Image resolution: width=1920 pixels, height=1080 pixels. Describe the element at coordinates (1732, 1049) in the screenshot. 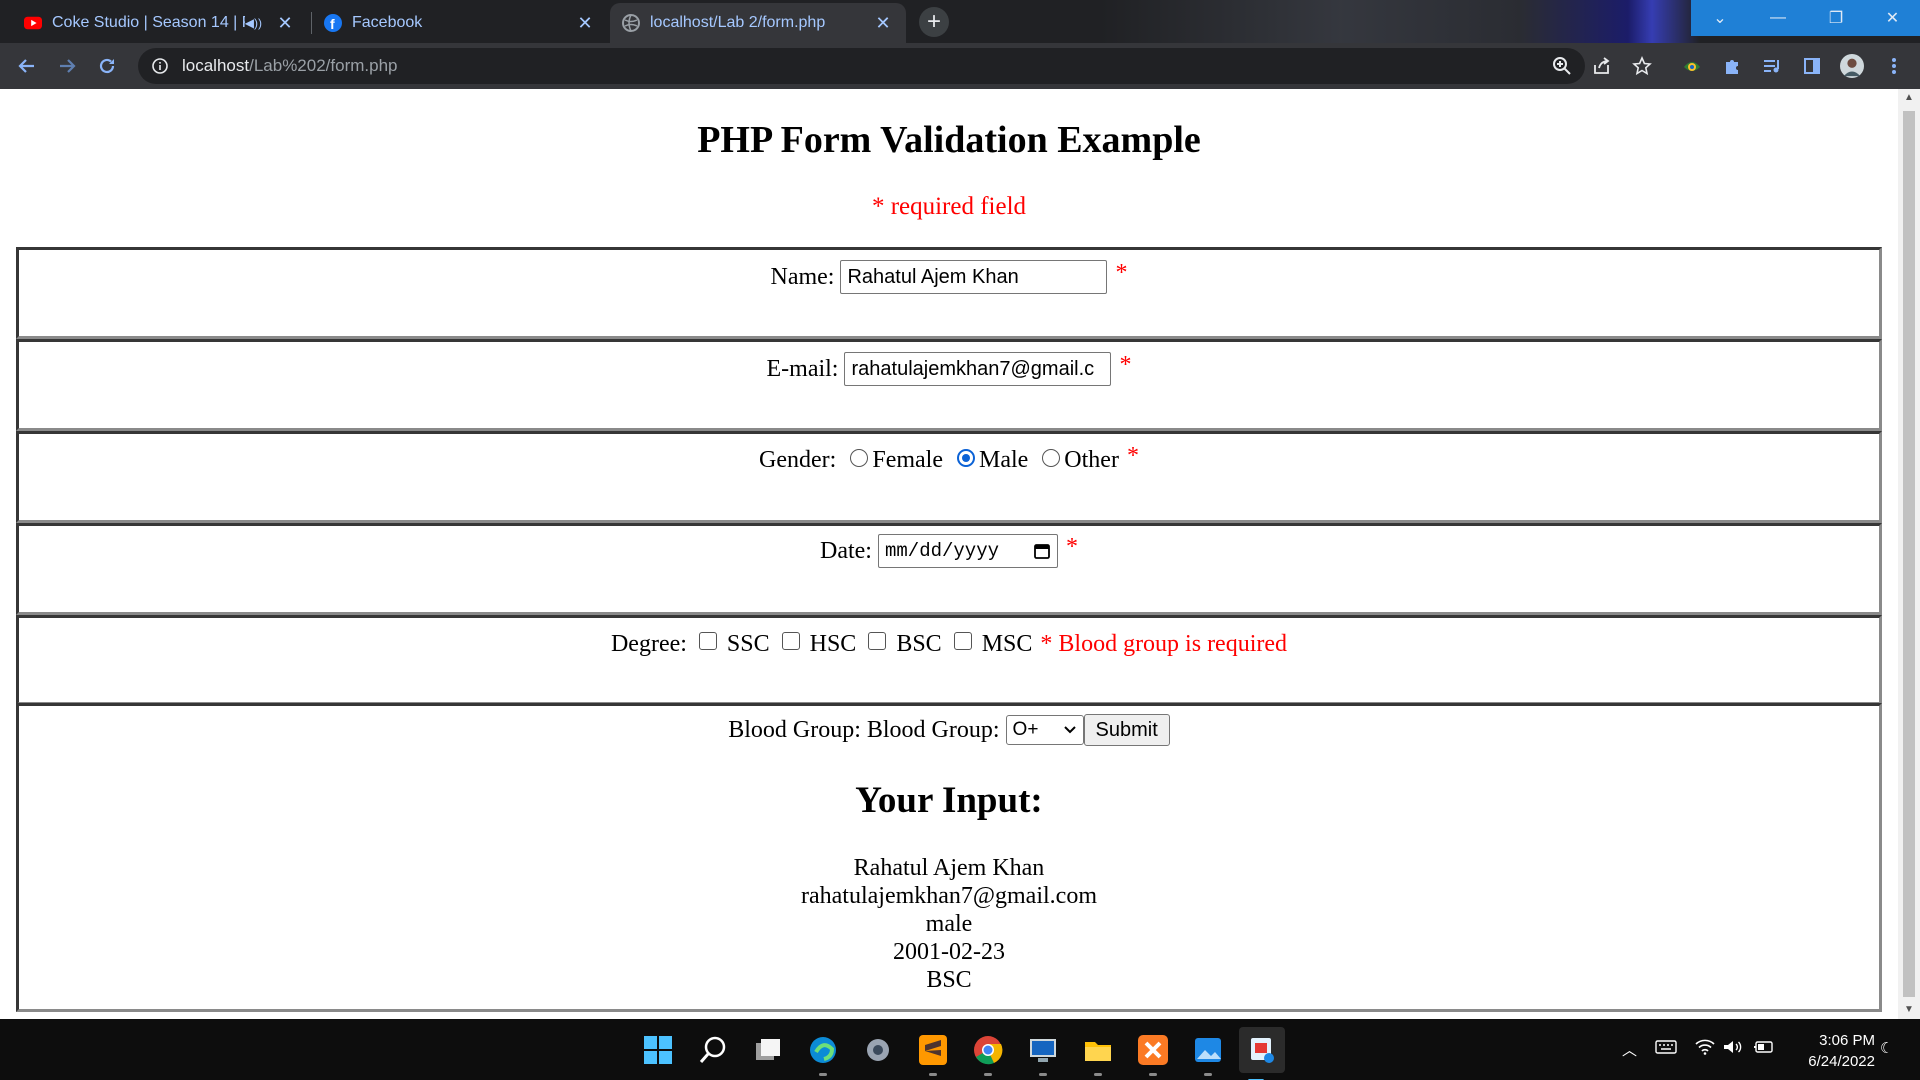

I see `volume-icon` at that location.